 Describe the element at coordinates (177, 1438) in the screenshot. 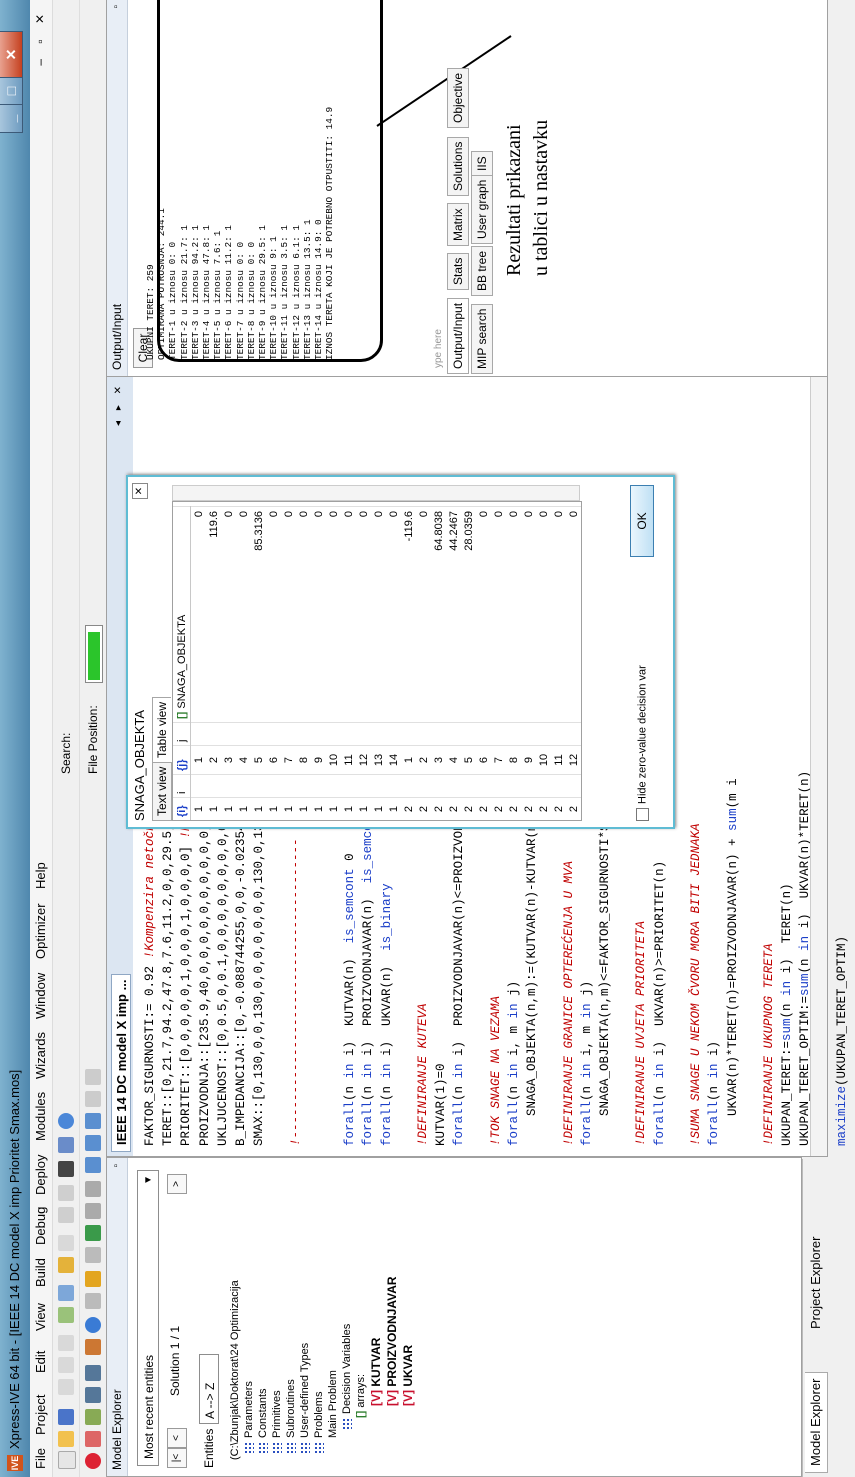

I see `prev-solution-button: <` at that location.